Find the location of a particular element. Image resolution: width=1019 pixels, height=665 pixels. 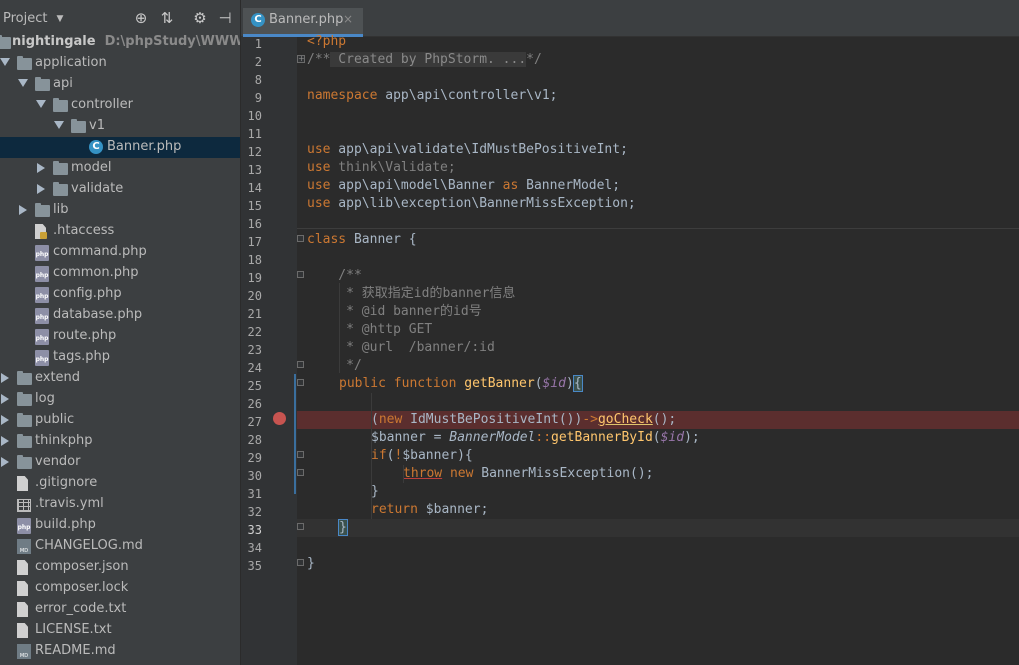

tree-item-log: log is located at coordinates (120, 399).